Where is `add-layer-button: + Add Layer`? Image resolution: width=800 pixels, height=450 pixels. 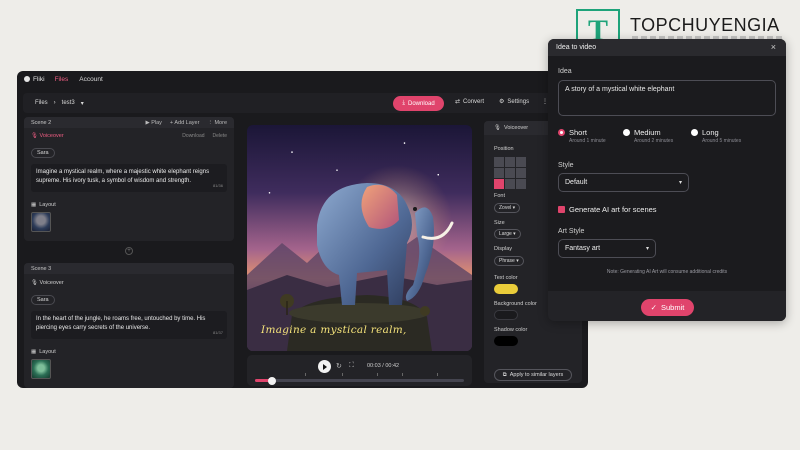 add-layer-button: + Add Layer is located at coordinates (185, 123).